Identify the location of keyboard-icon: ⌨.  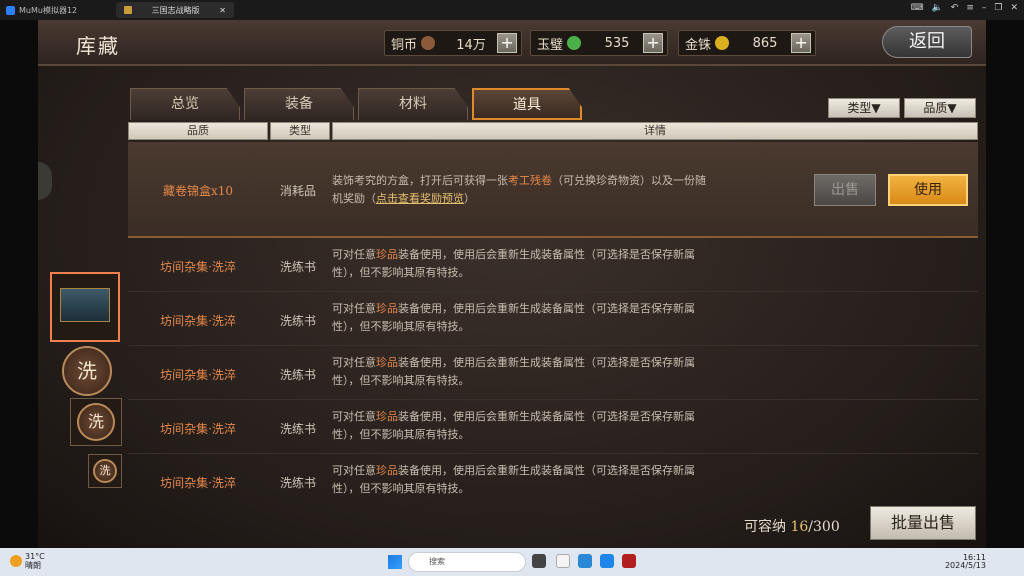
(917, 8).